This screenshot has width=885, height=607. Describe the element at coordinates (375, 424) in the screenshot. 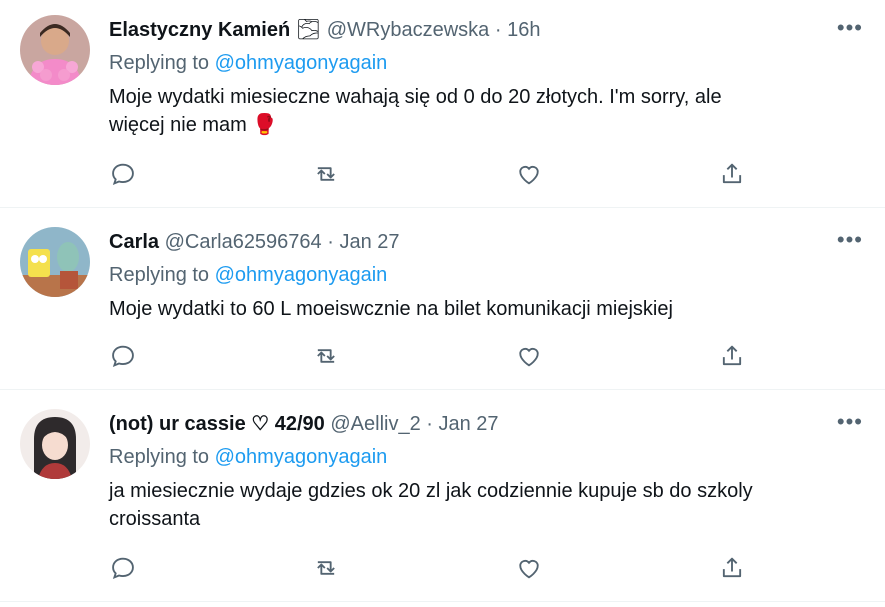

I see `handle: @Aelliv_2` at that location.